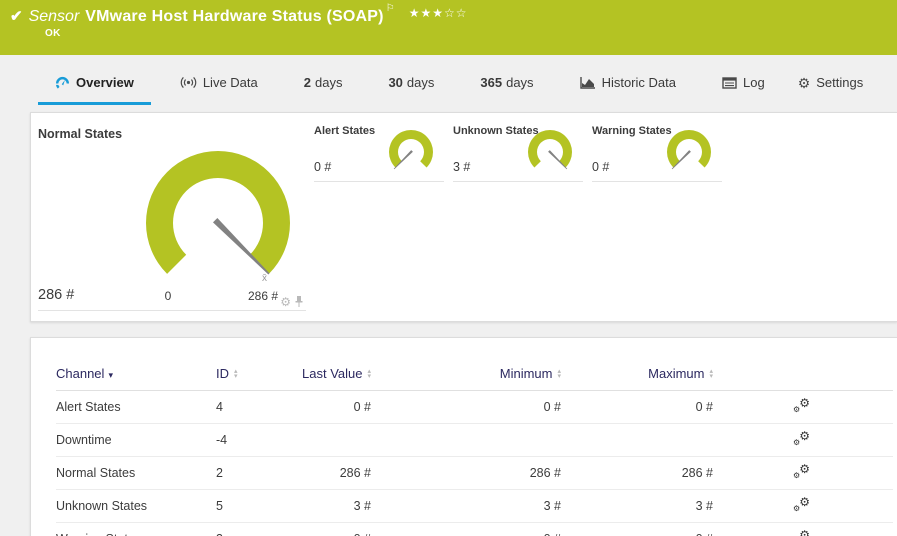  I want to click on gauge-scale-min: 0, so click(168, 296).